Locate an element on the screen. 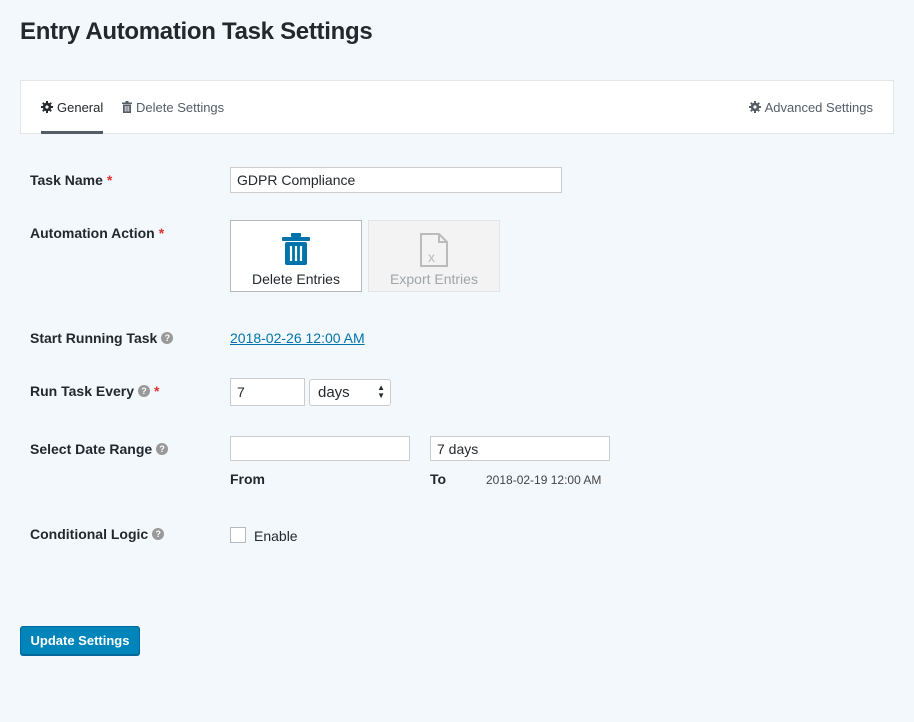  enable-conditional-logic-checkbox is located at coordinates (238, 535).